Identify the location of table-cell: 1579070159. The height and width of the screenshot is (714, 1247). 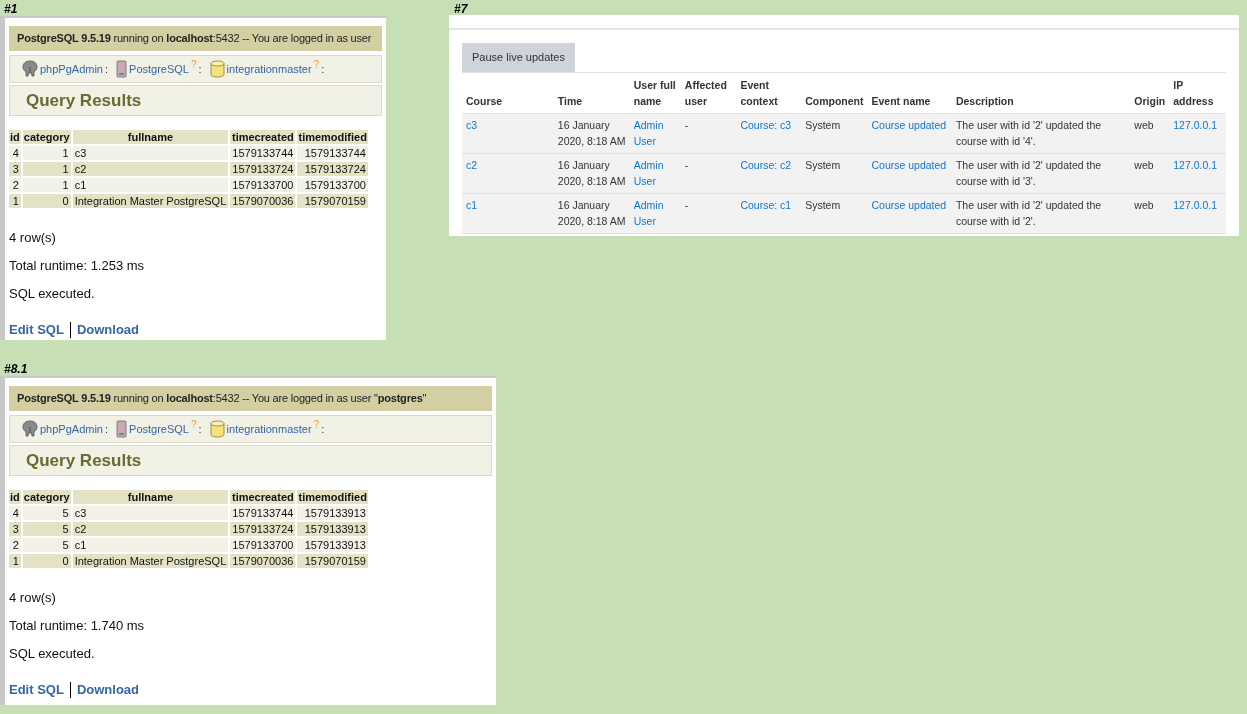
(332, 201).